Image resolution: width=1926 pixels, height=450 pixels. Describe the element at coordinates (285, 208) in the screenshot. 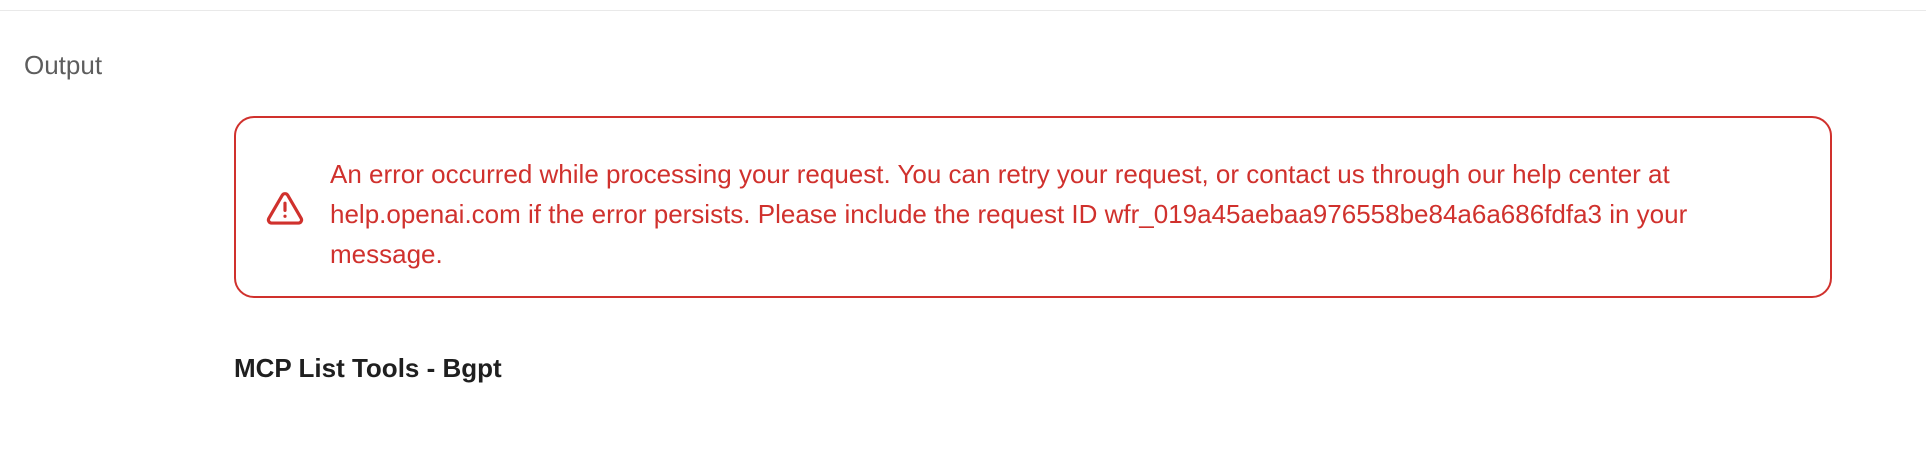

I see `warning-triangle-icon` at that location.